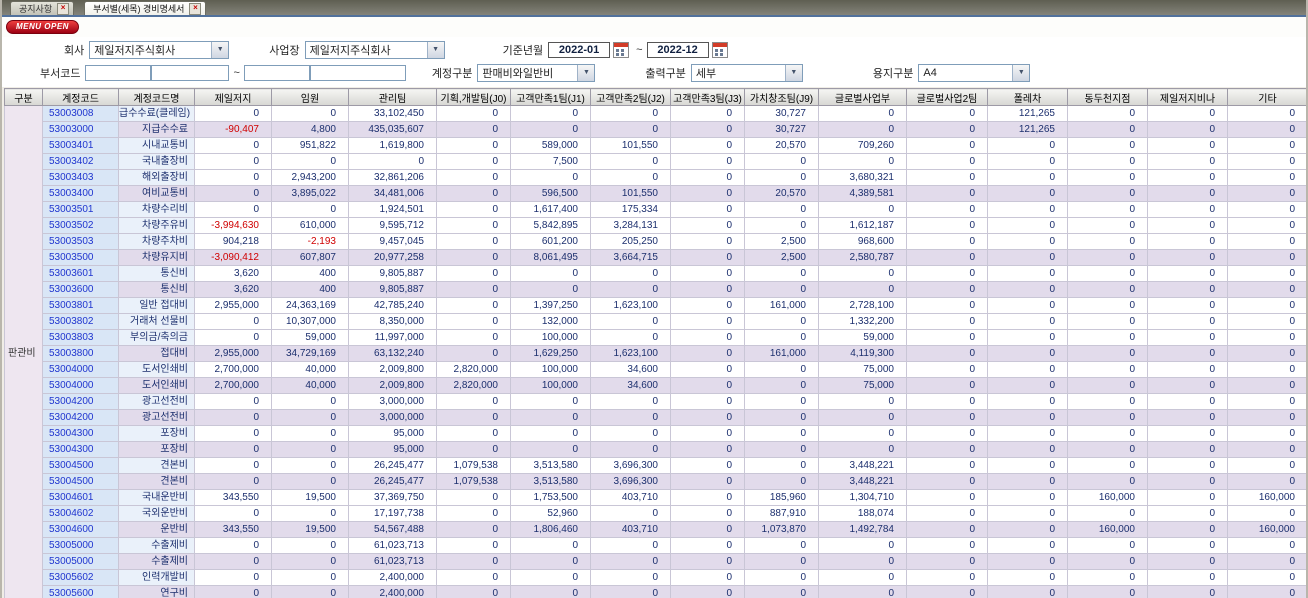  What do you see at coordinates (550, 529) in the screenshot?
I see `value-cell: 1,806,460` at bounding box center [550, 529].